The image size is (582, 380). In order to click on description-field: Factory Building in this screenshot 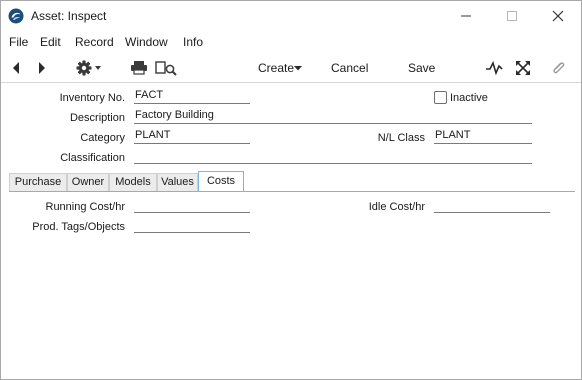, I will do `click(333, 116)`.